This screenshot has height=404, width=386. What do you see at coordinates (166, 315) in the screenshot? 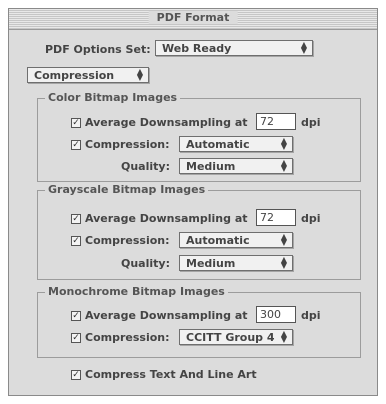
I see `mono-downsample-label: Average Downsampling at` at bounding box center [166, 315].